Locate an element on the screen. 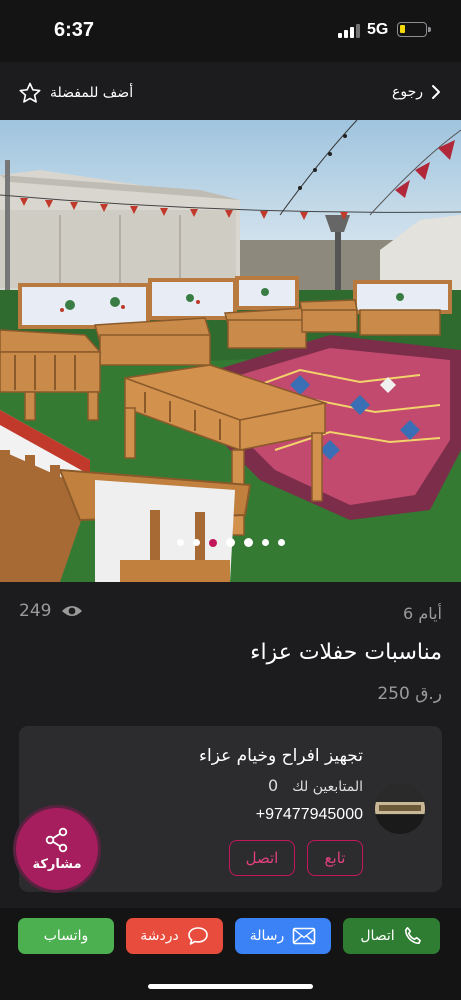 The image size is (461, 1000). network-type: 5G is located at coordinates (378, 29).